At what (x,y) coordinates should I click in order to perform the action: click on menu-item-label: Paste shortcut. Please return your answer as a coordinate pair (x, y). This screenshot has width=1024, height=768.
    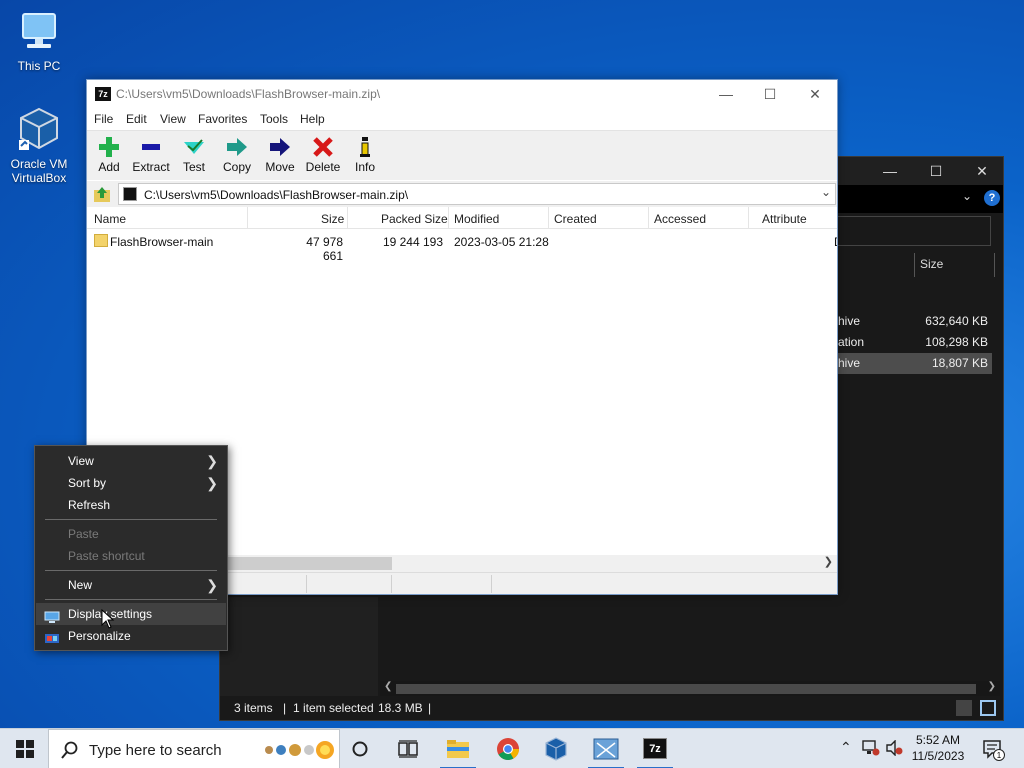
    Looking at the image, I should click on (106, 556).